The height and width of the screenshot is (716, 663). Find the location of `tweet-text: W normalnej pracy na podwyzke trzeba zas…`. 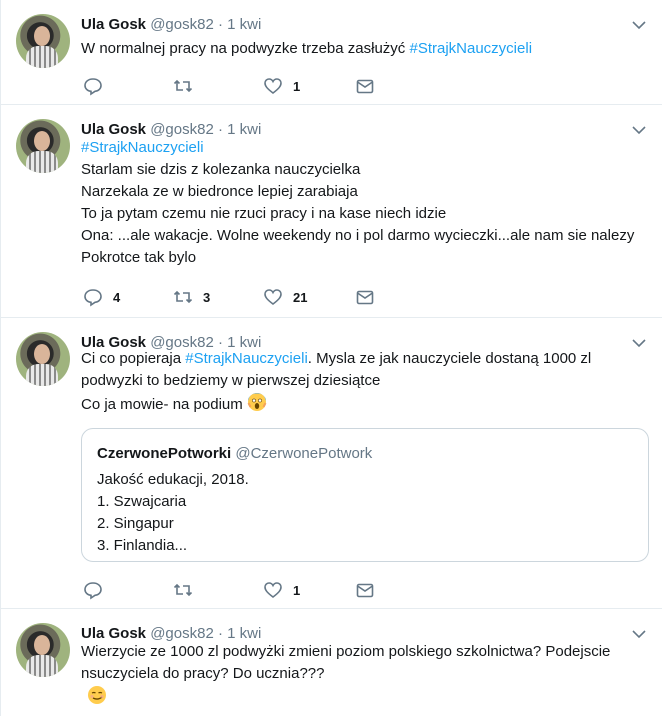

tweet-text: W normalnej pracy na podwyzke trzeba zas… is located at coordinates (306, 49).